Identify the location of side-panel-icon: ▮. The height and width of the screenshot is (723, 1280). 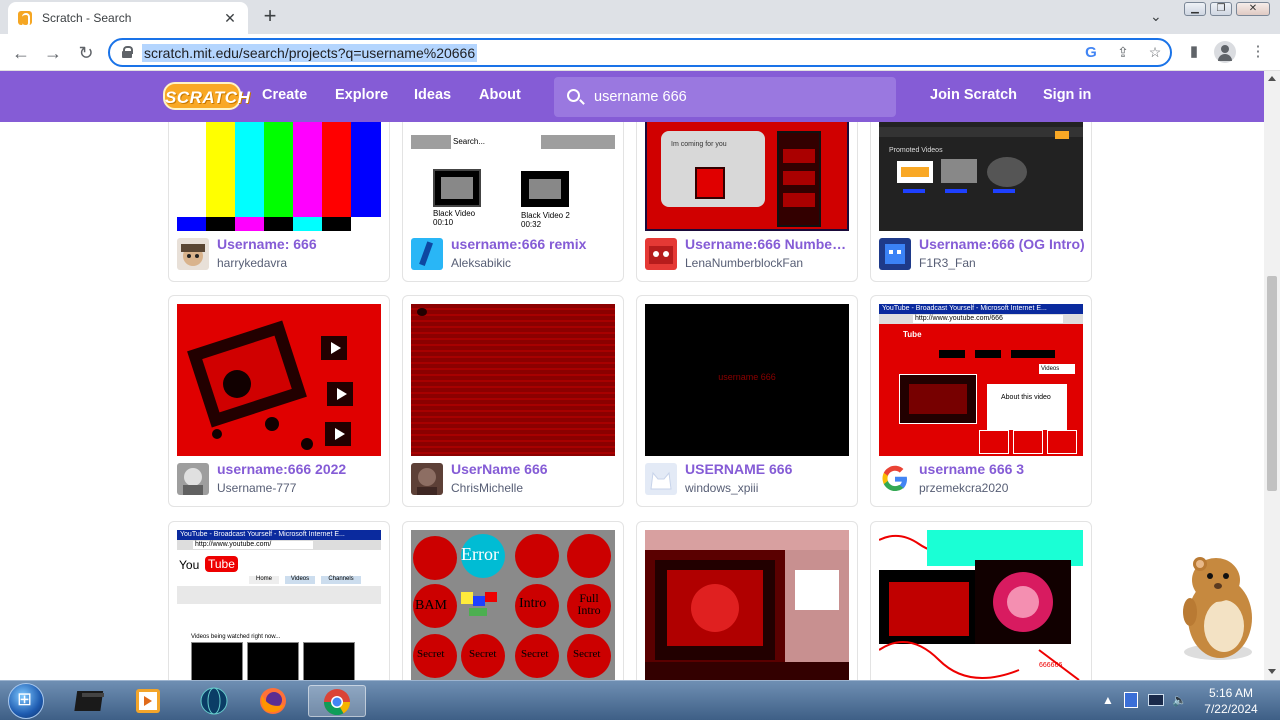
(1194, 52).